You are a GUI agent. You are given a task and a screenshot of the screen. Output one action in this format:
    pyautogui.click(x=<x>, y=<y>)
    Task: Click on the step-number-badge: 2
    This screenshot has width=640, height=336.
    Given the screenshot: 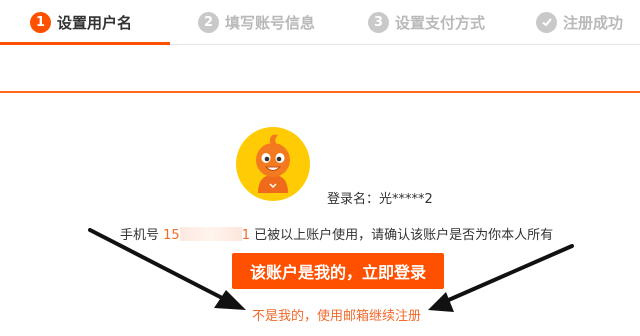 What is the action you would take?
    pyautogui.click(x=208, y=22)
    